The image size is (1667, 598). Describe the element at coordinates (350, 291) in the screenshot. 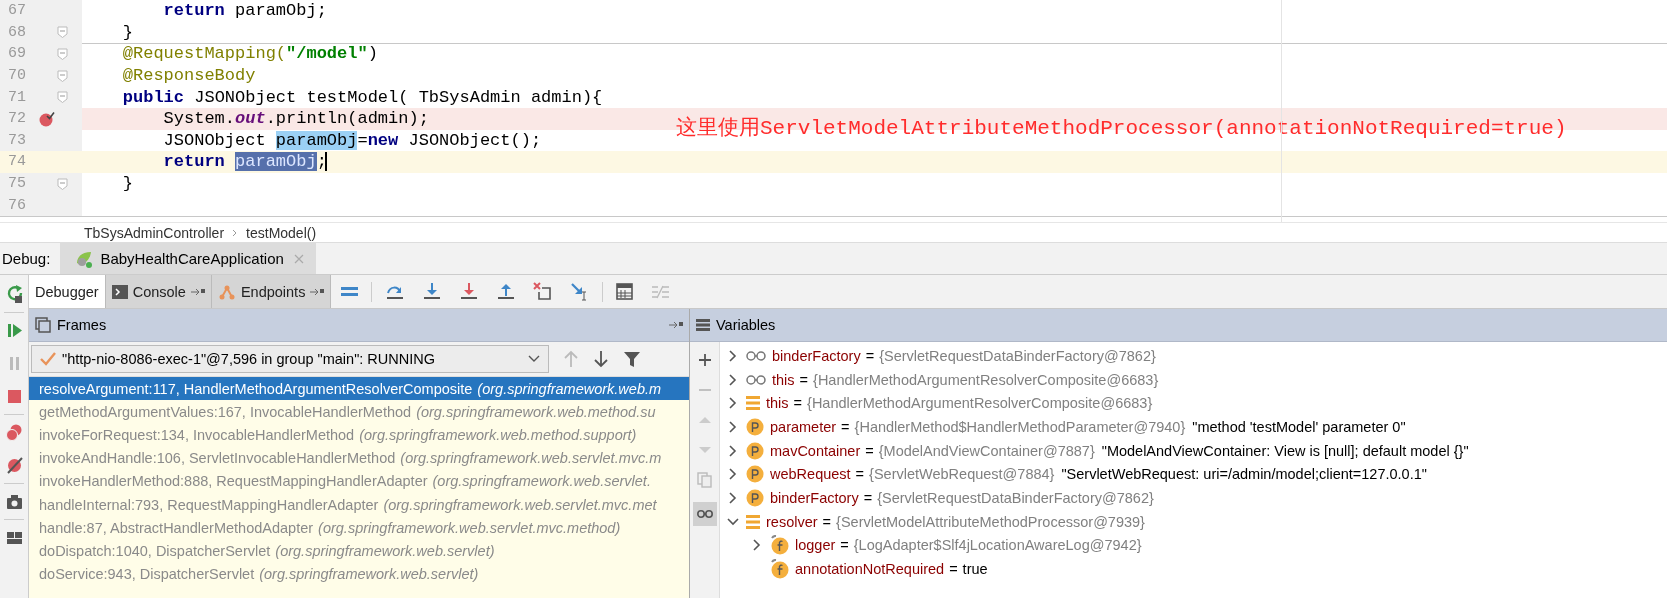

I see `layout-lines-icon` at that location.